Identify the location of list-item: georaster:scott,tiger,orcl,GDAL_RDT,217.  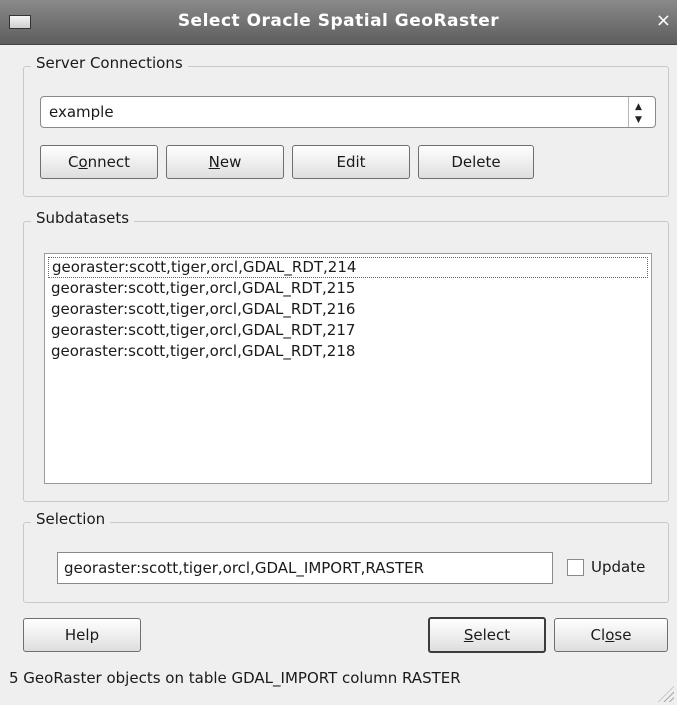
(348, 330).